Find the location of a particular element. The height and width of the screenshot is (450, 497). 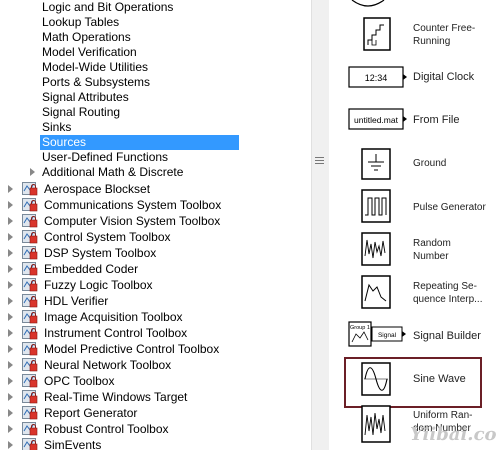

random-number-label: Random Number is located at coordinates (432, 250).